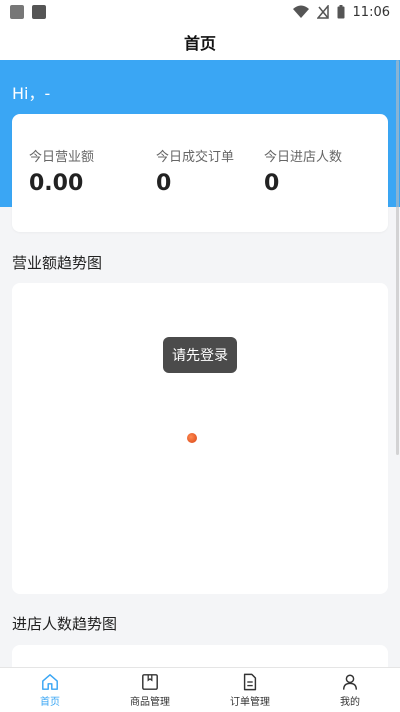 This screenshot has width=400, height=712. I want to click on status-left-icons, so click(28, 12).